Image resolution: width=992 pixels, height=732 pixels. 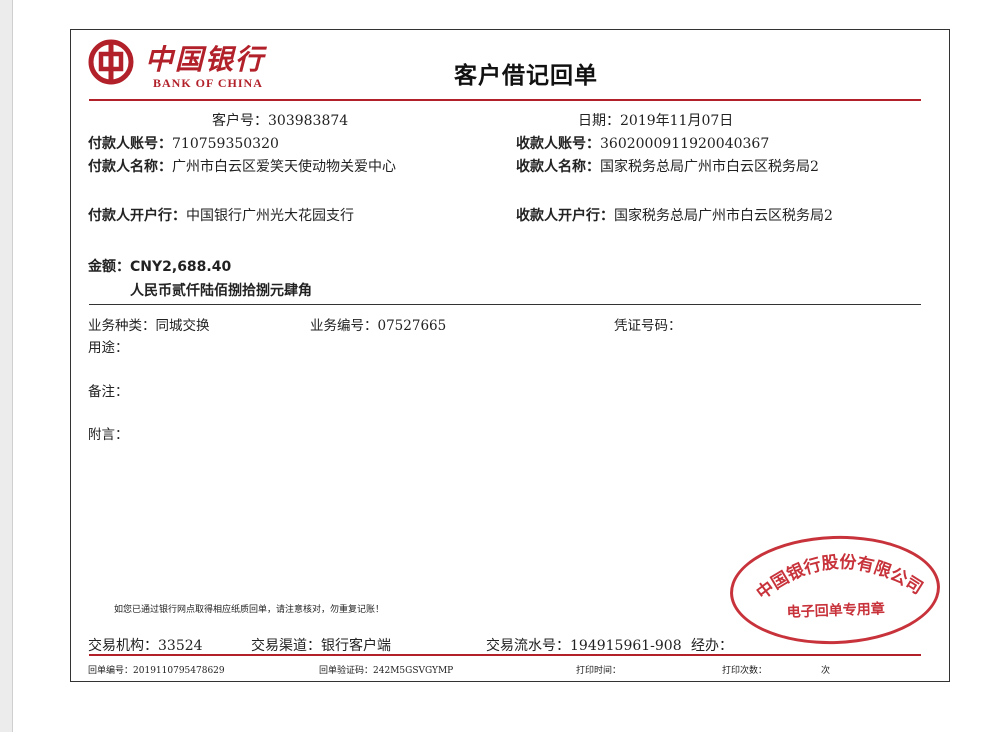 What do you see at coordinates (712, 646) in the screenshot?
I see `handler-label: 经办：` at bounding box center [712, 646].